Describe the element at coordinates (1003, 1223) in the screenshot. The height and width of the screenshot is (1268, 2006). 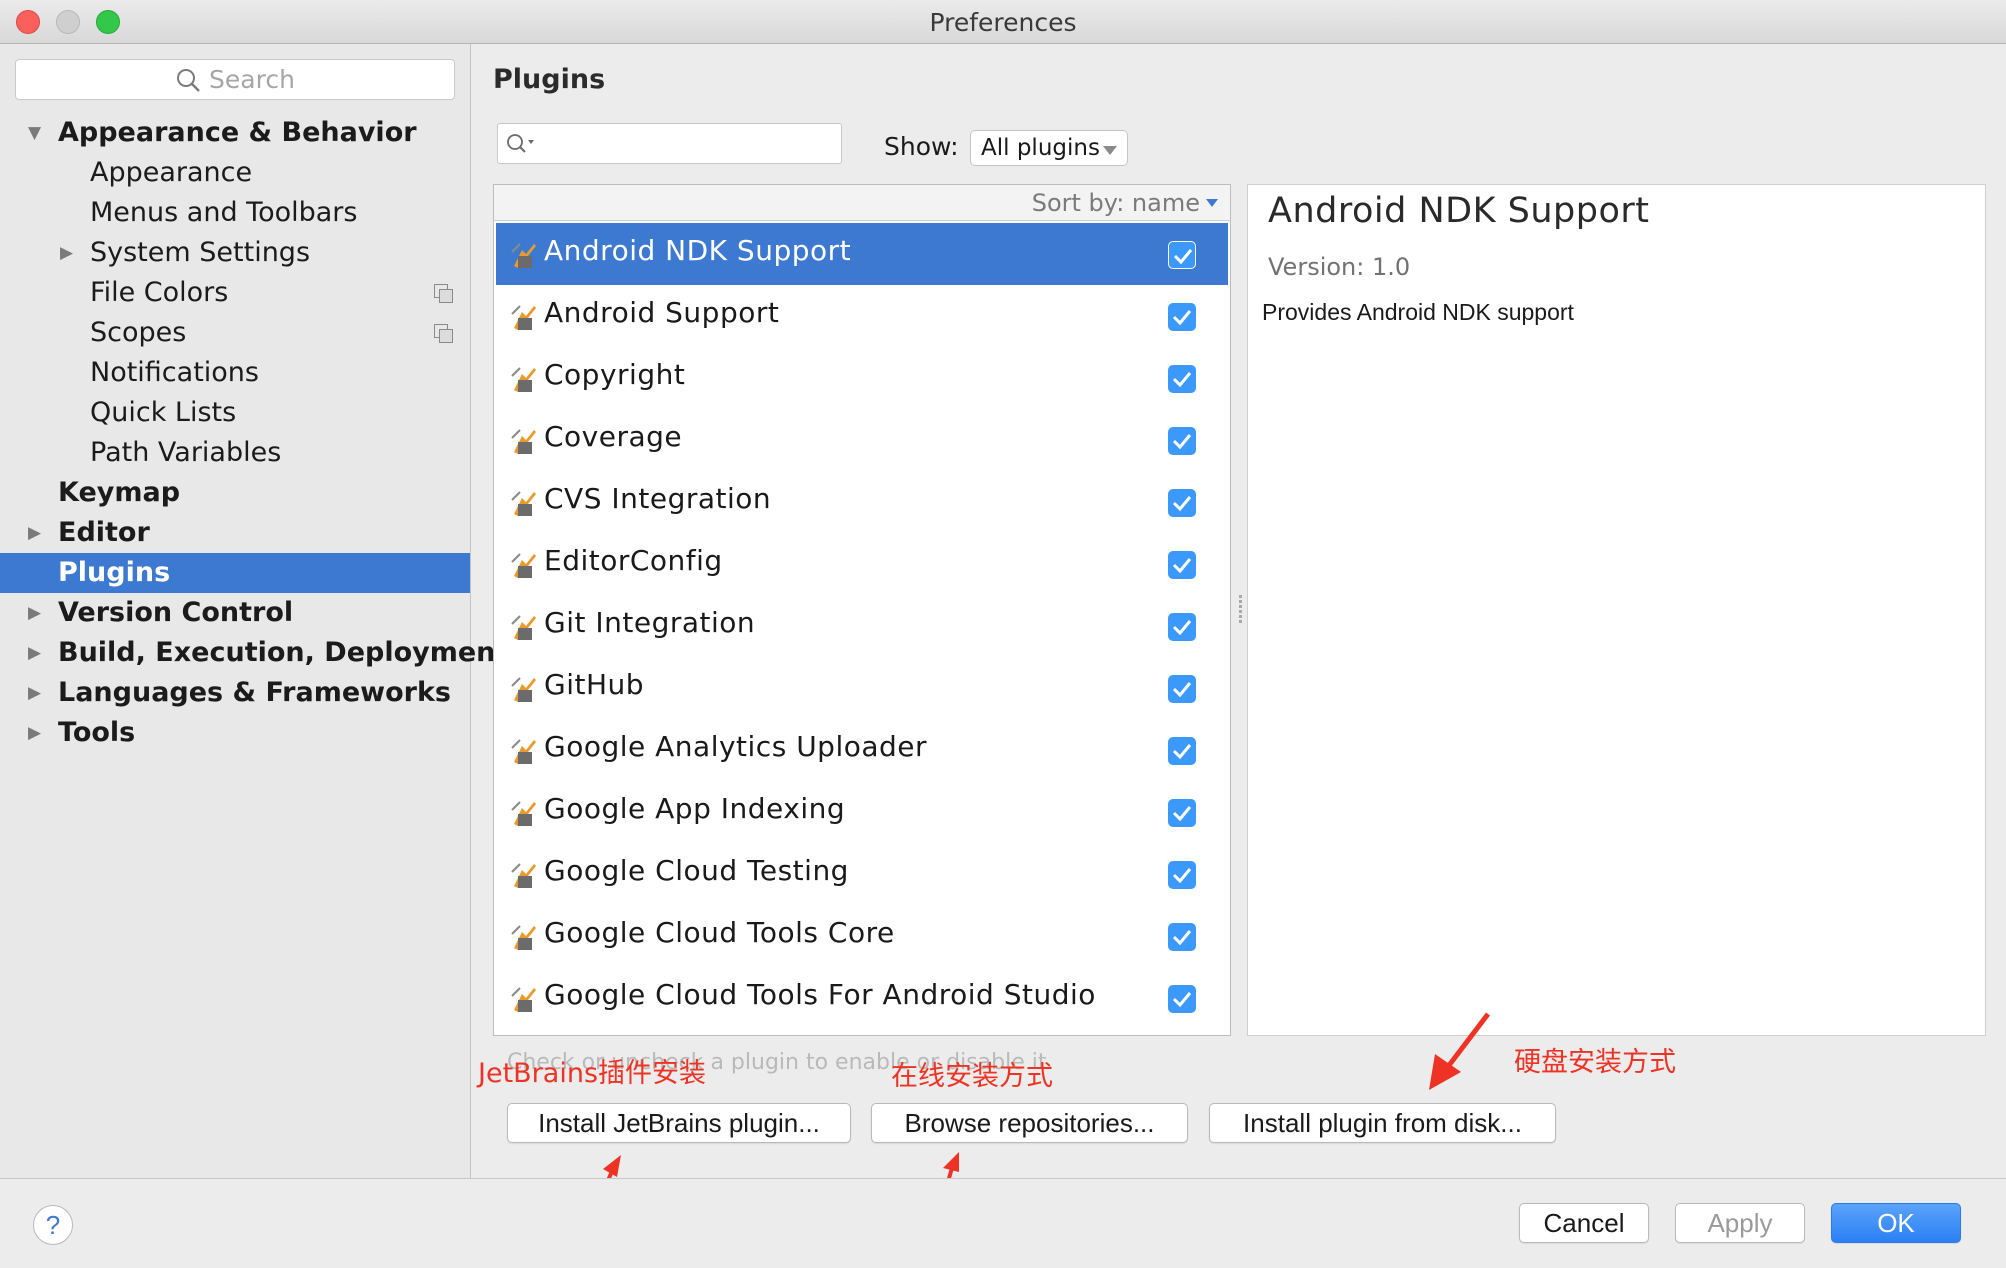
I see `dialog-footer: ? Cancel Apply OK` at that location.